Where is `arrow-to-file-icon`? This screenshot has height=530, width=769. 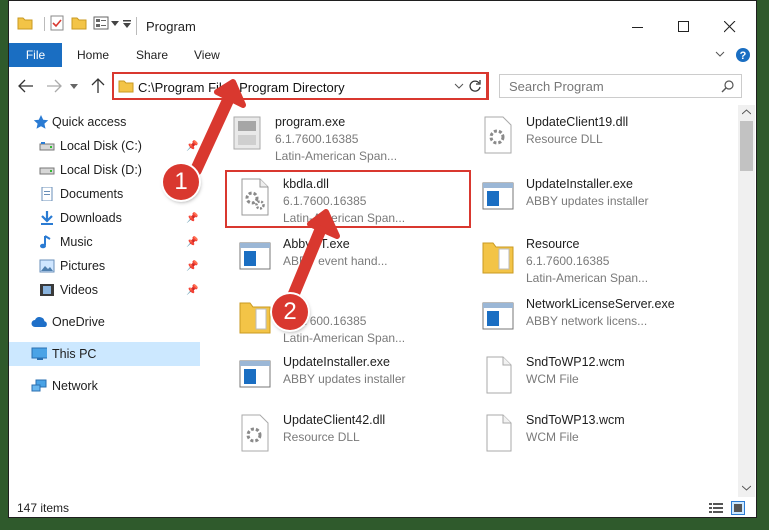
arrow-to-file-icon is located at coordinates (307, 261).